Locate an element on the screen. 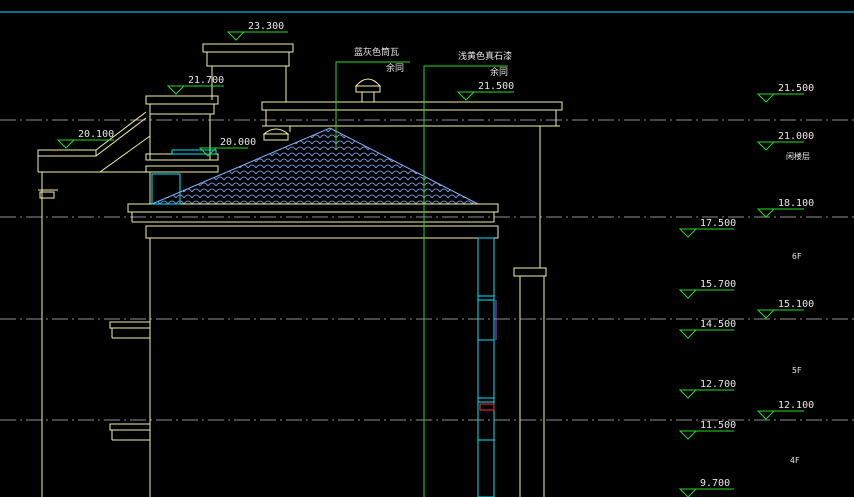 The height and width of the screenshot is (497, 854). elevation-mark: 20.000 is located at coordinates (227, 147).